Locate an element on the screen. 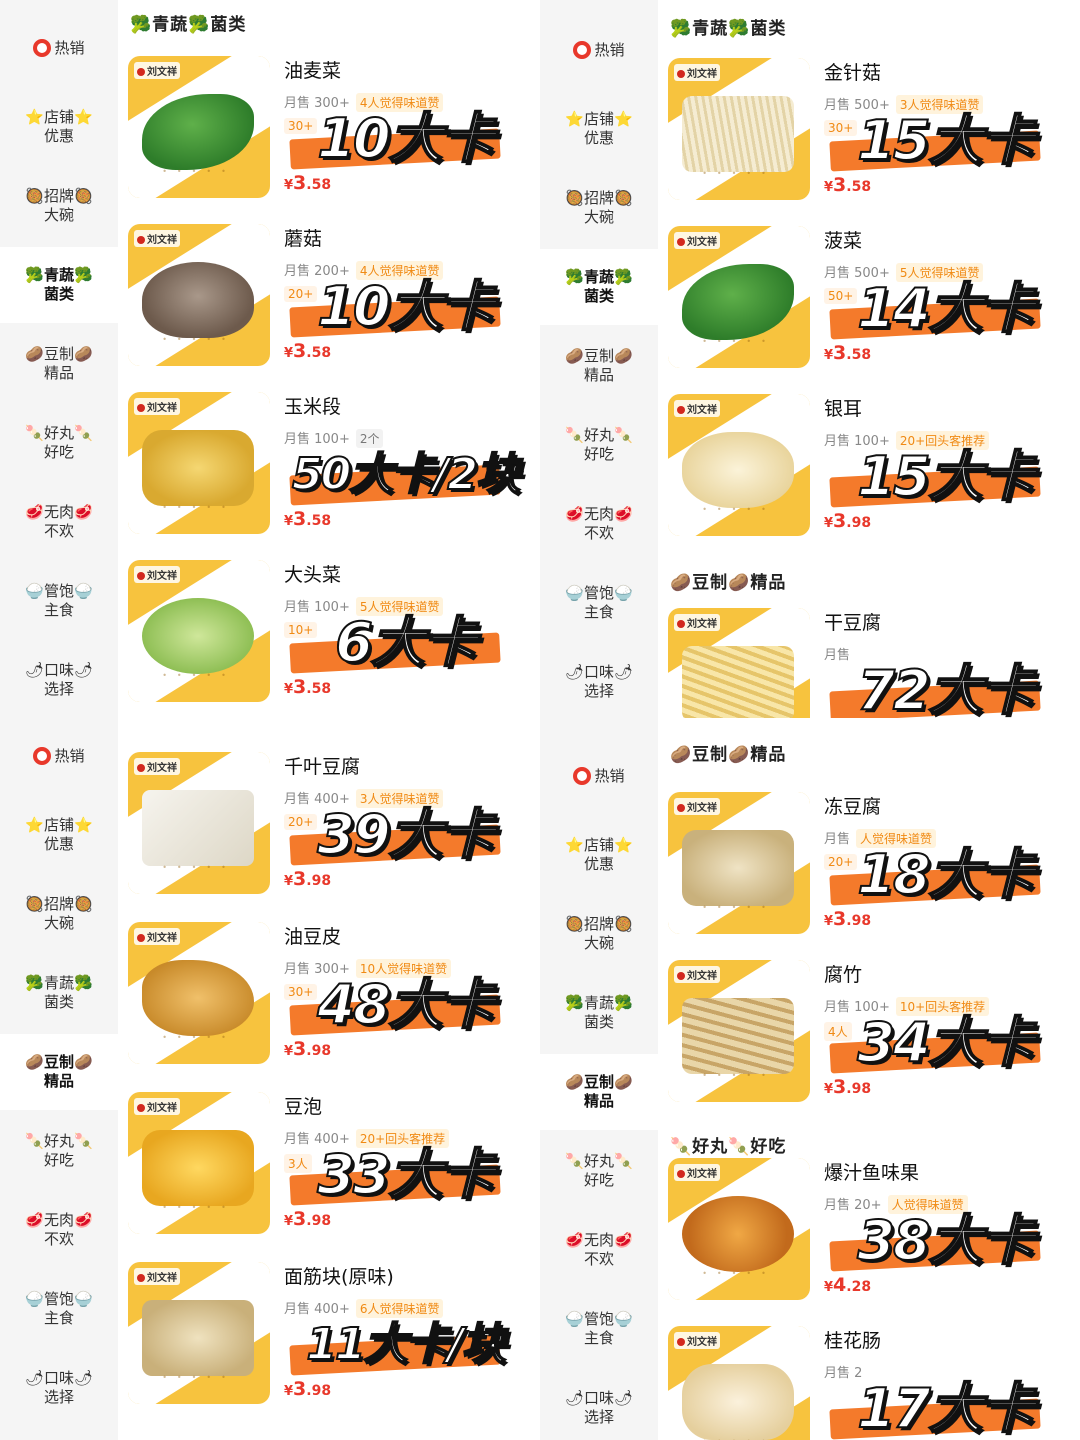 Image resolution: width=1080 pixels, height=1440 pixels. calorie-overlay: 6大卡 is located at coordinates (395, 643).